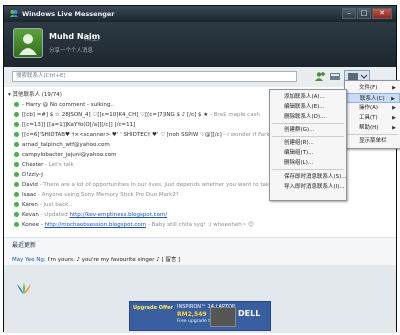  I want to click on contact-name: David, so click(30, 185).